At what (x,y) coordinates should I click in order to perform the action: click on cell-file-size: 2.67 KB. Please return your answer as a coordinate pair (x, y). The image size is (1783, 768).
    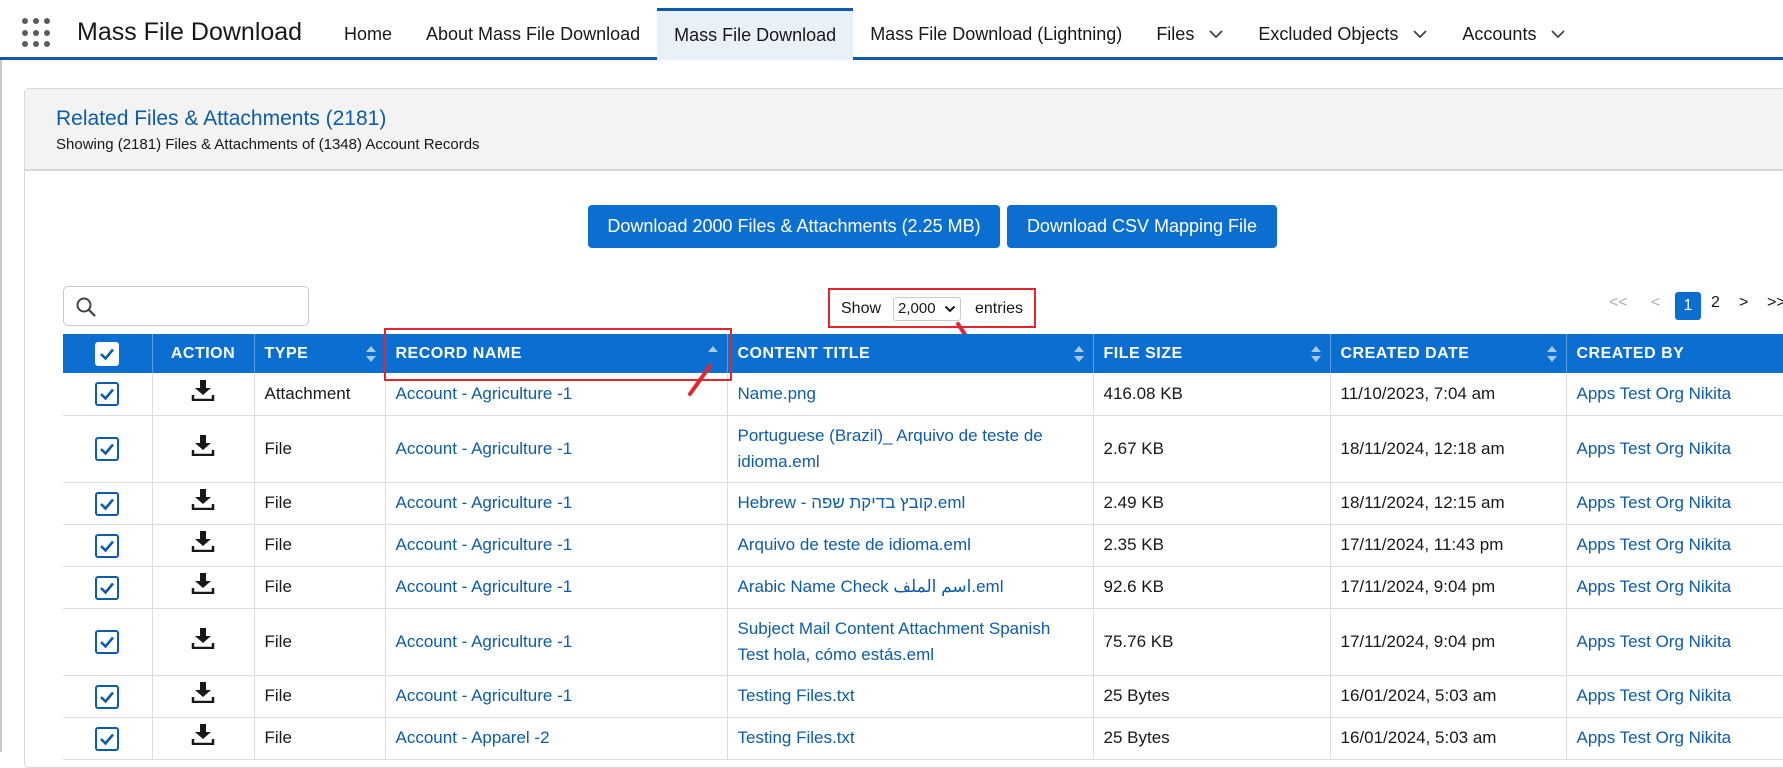
    Looking at the image, I should click on (1212, 449).